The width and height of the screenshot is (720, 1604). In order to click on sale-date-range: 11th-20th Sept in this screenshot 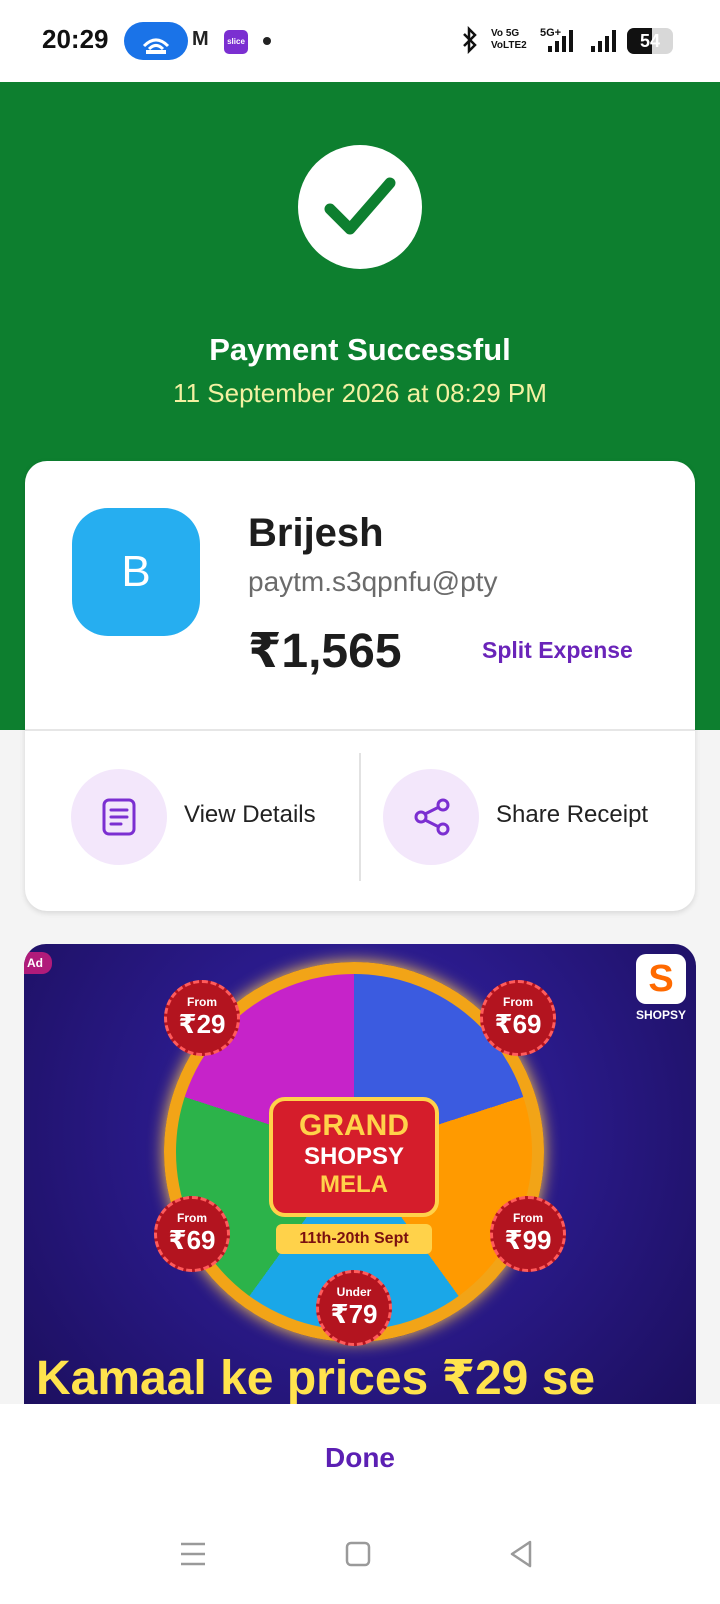, I will do `click(354, 1239)`.